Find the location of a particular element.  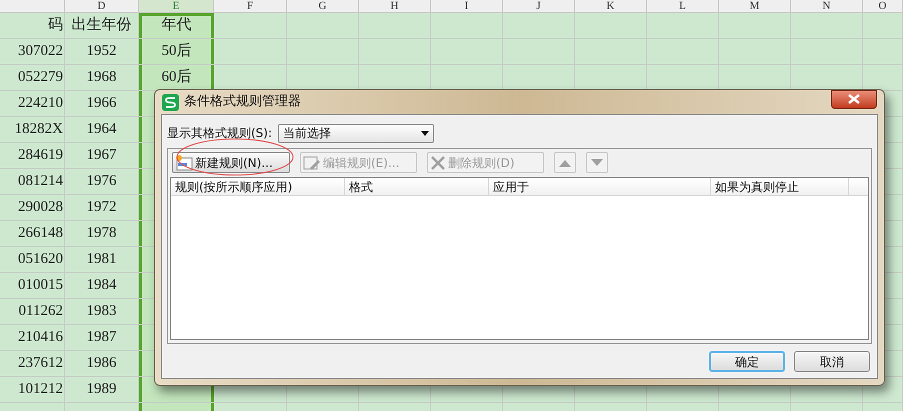

table-cell-text: 1968 is located at coordinates (101, 77).